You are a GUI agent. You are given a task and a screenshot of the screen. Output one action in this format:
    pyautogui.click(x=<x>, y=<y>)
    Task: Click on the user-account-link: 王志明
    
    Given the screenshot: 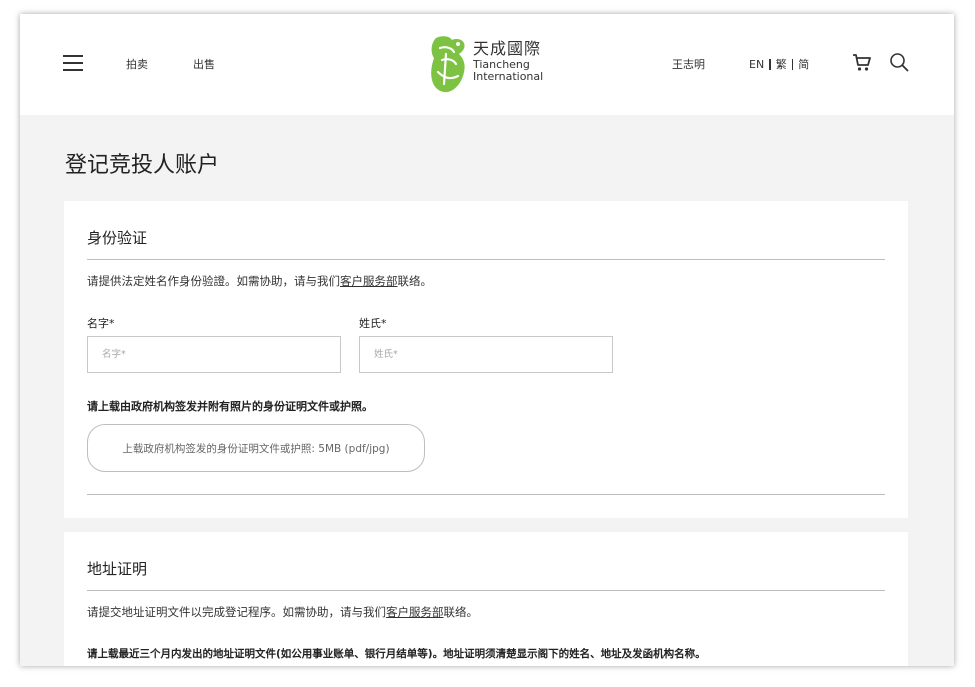 What is the action you would take?
    pyautogui.click(x=688, y=64)
    